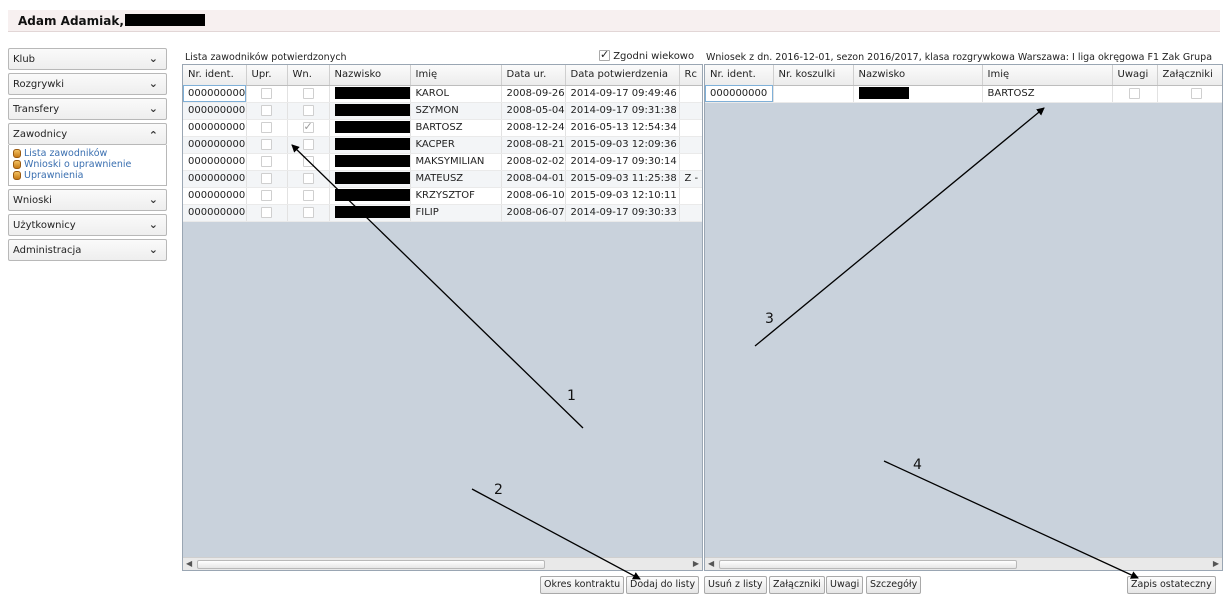 The width and height of the screenshot is (1223, 595). I want to click on cell-confirmed: 2015-09-03 11:25:38, so click(622, 179).